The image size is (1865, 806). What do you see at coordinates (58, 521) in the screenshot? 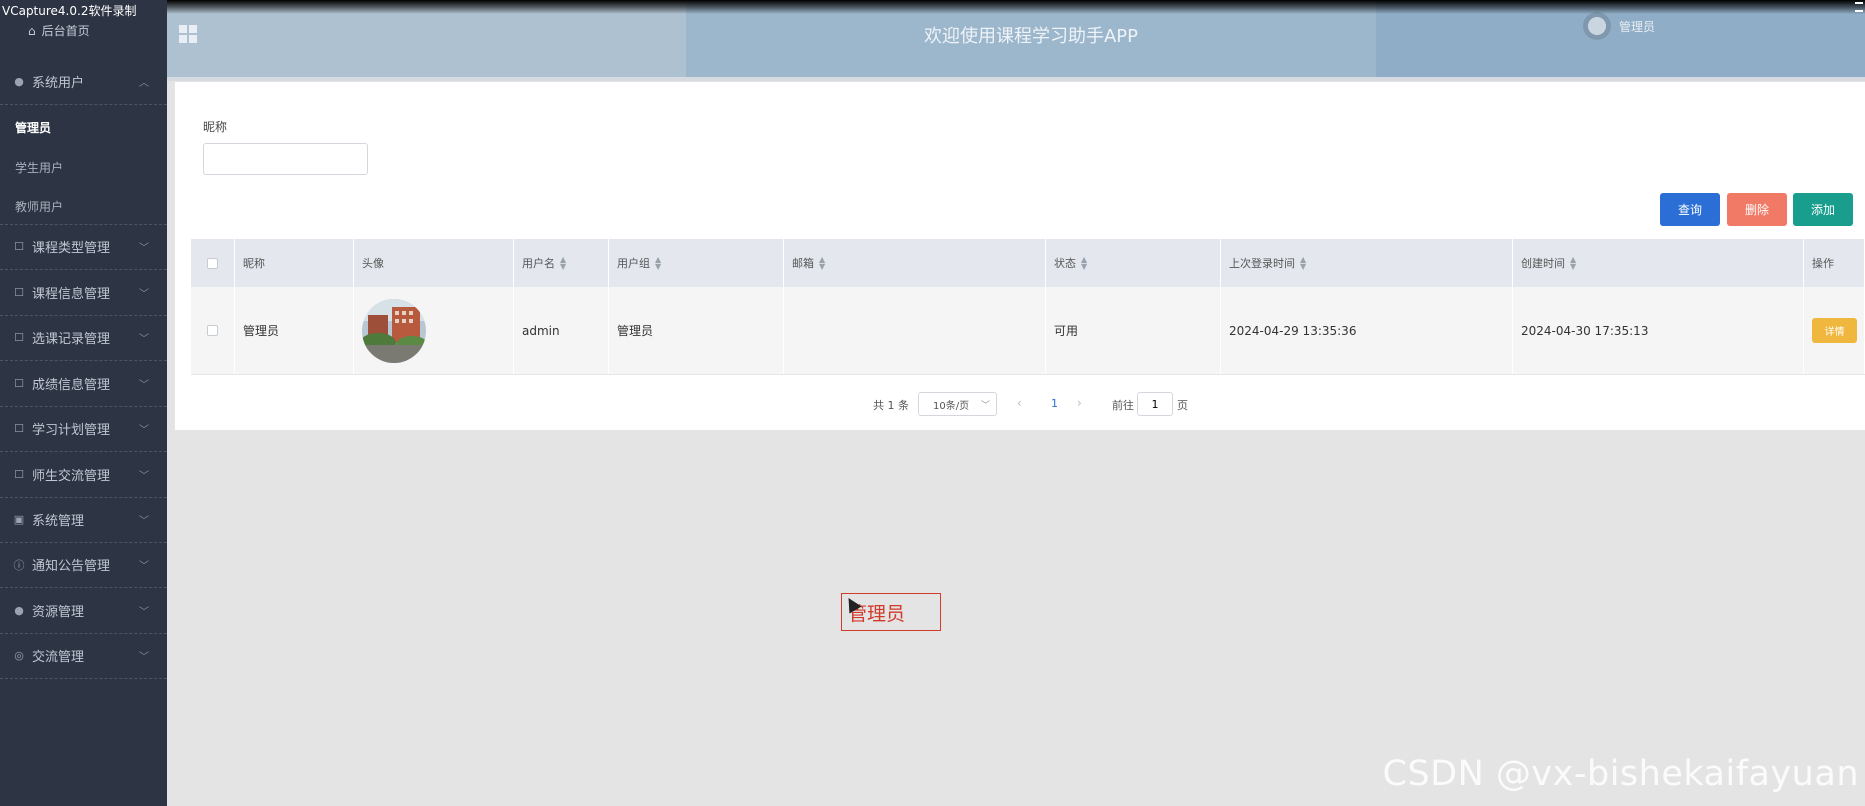
I see `sidebar-item-label: 系统管理` at bounding box center [58, 521].